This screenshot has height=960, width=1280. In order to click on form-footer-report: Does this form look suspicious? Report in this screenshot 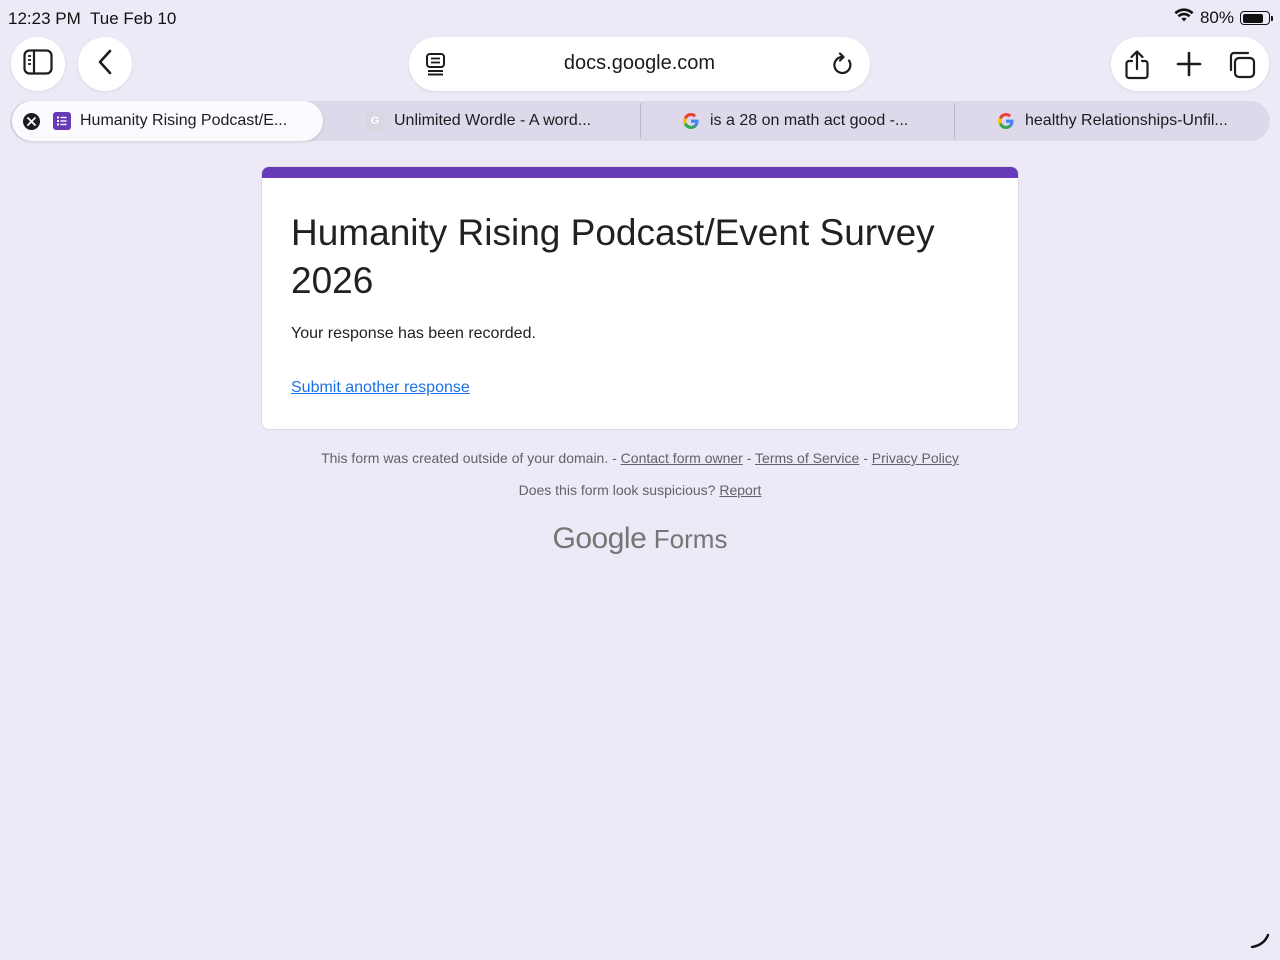, I will do `click(640, 490)`.